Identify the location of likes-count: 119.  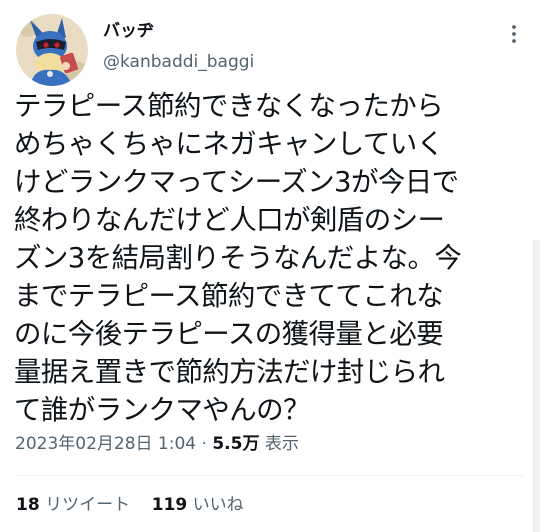
(169, 505).